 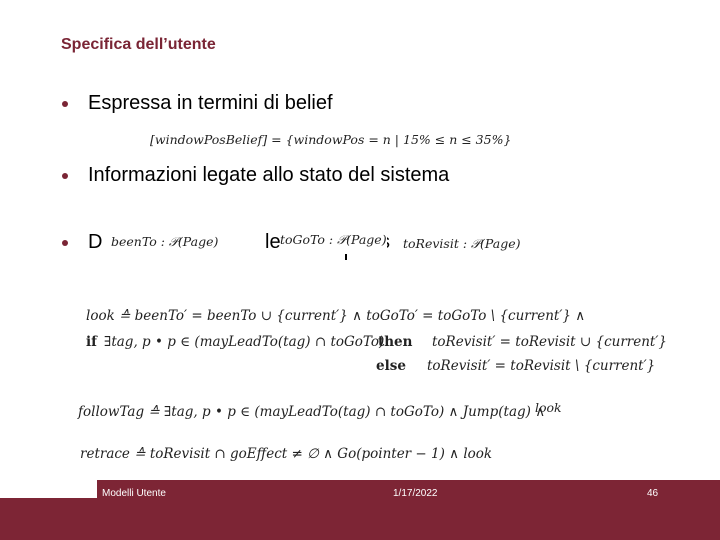 I want to click on bullet-text-fragment: D, so click(x=95, y=242).